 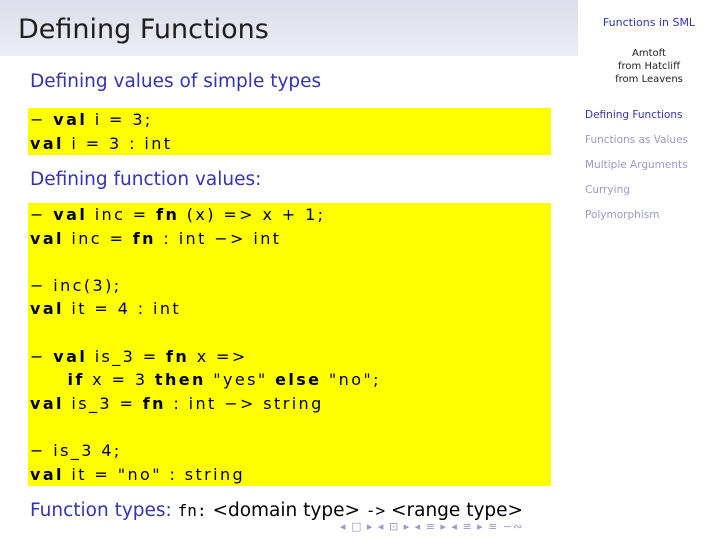 What do you see at coordinates (154, 474) in the screenshot?
I see `code-text: it = "no" : string` at bounding box center [154, 474].